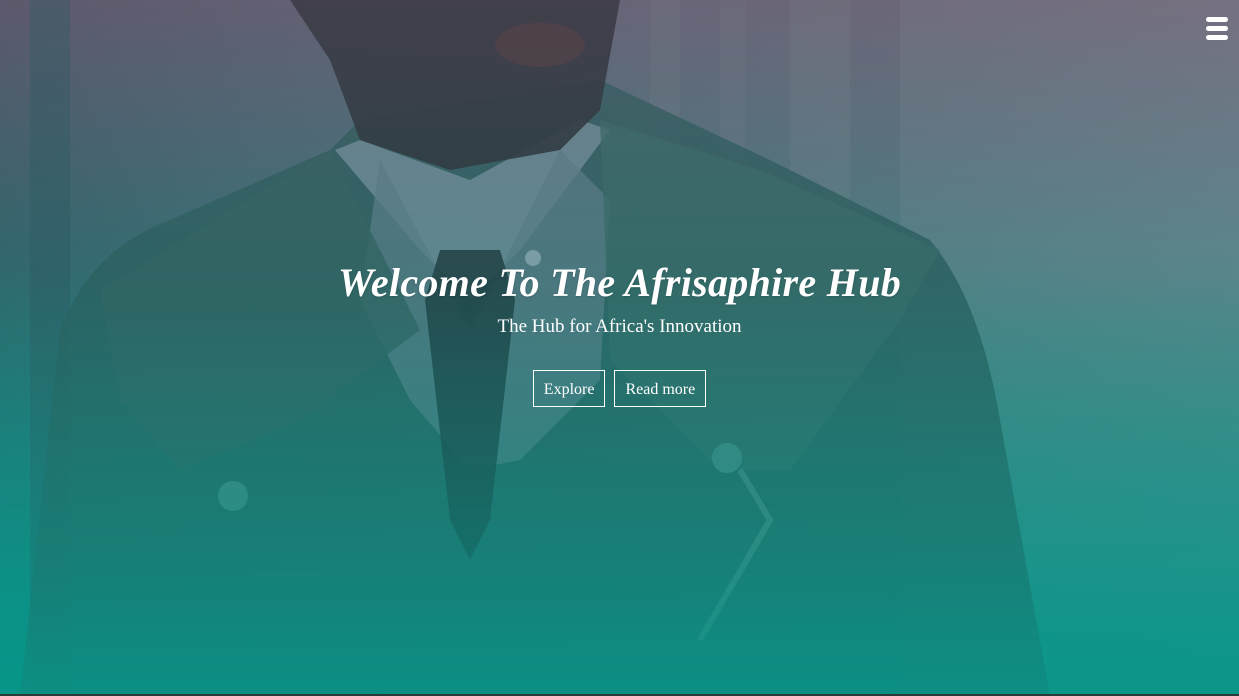 The height and width of the screenshot is (696, 1239). Describe the element at coordinates (569, 388) in the screenshot. I see `explore-button: Explore` at that location.